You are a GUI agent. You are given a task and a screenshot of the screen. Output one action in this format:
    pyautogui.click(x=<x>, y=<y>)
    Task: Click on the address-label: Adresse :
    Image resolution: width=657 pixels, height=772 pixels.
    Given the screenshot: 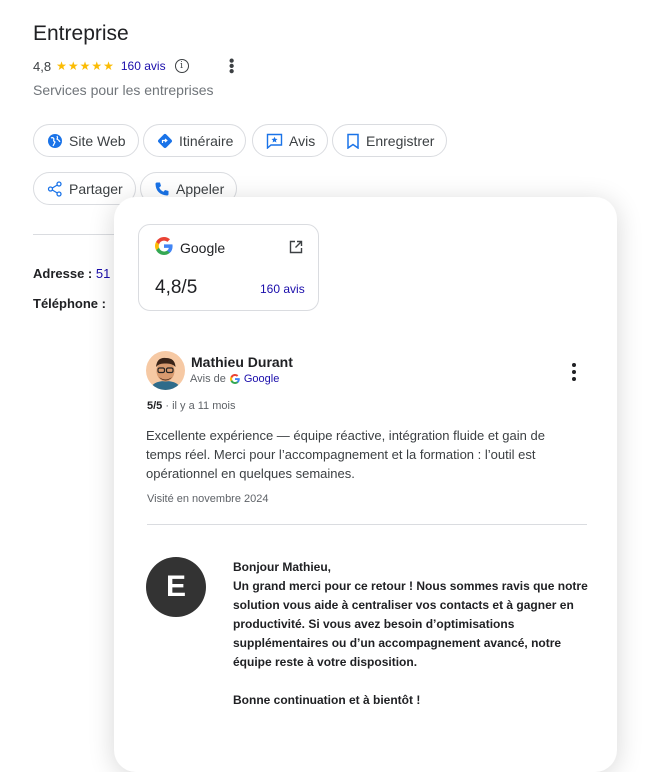 What is the action you would take?
    pyautogui.click(x=63, y=273)
    